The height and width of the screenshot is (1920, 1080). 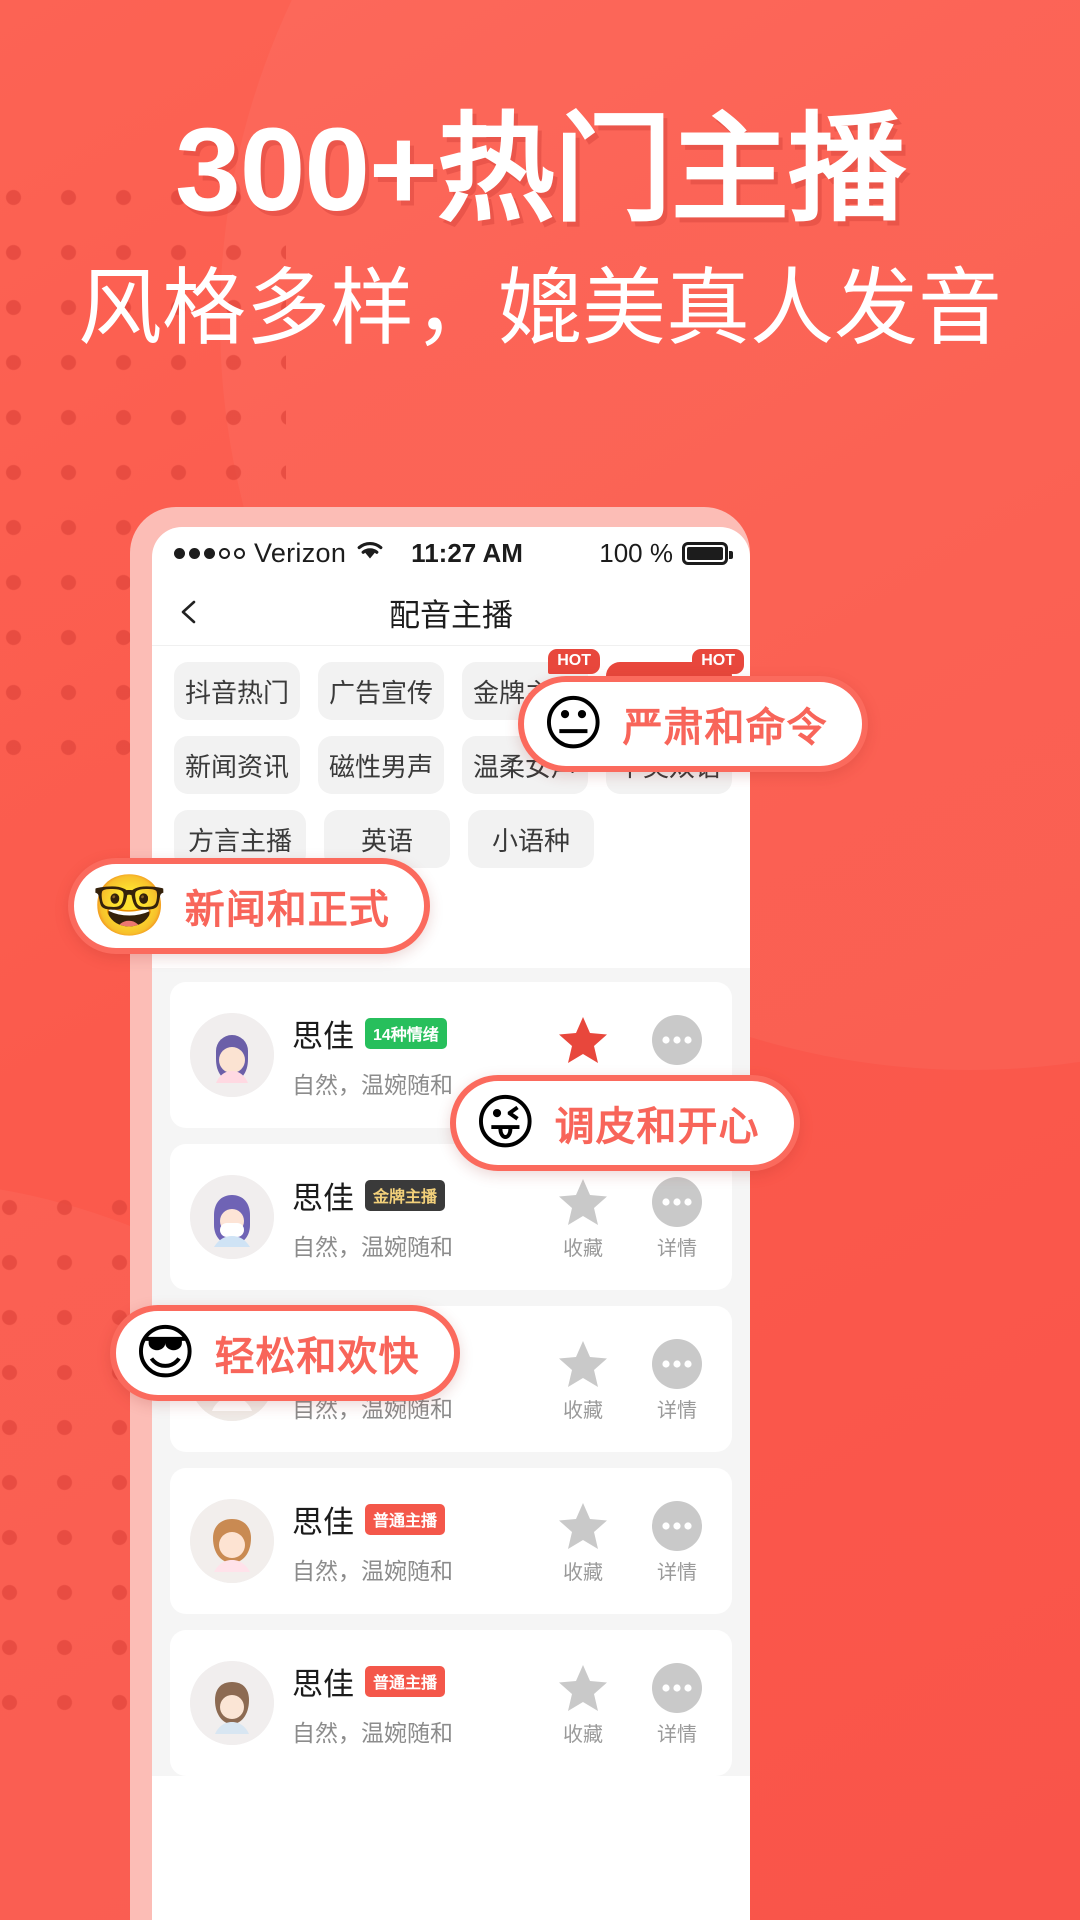 What do you see at coordinates (505, 1122) in the screenshot?
I see `winking-face-tongue-emoji: 😜` at bounding box center [505, 1122].